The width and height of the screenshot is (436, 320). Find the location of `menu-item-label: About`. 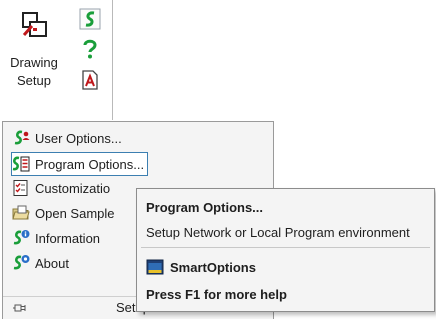

menu-item-label: About is located at coordinates (52, 263).